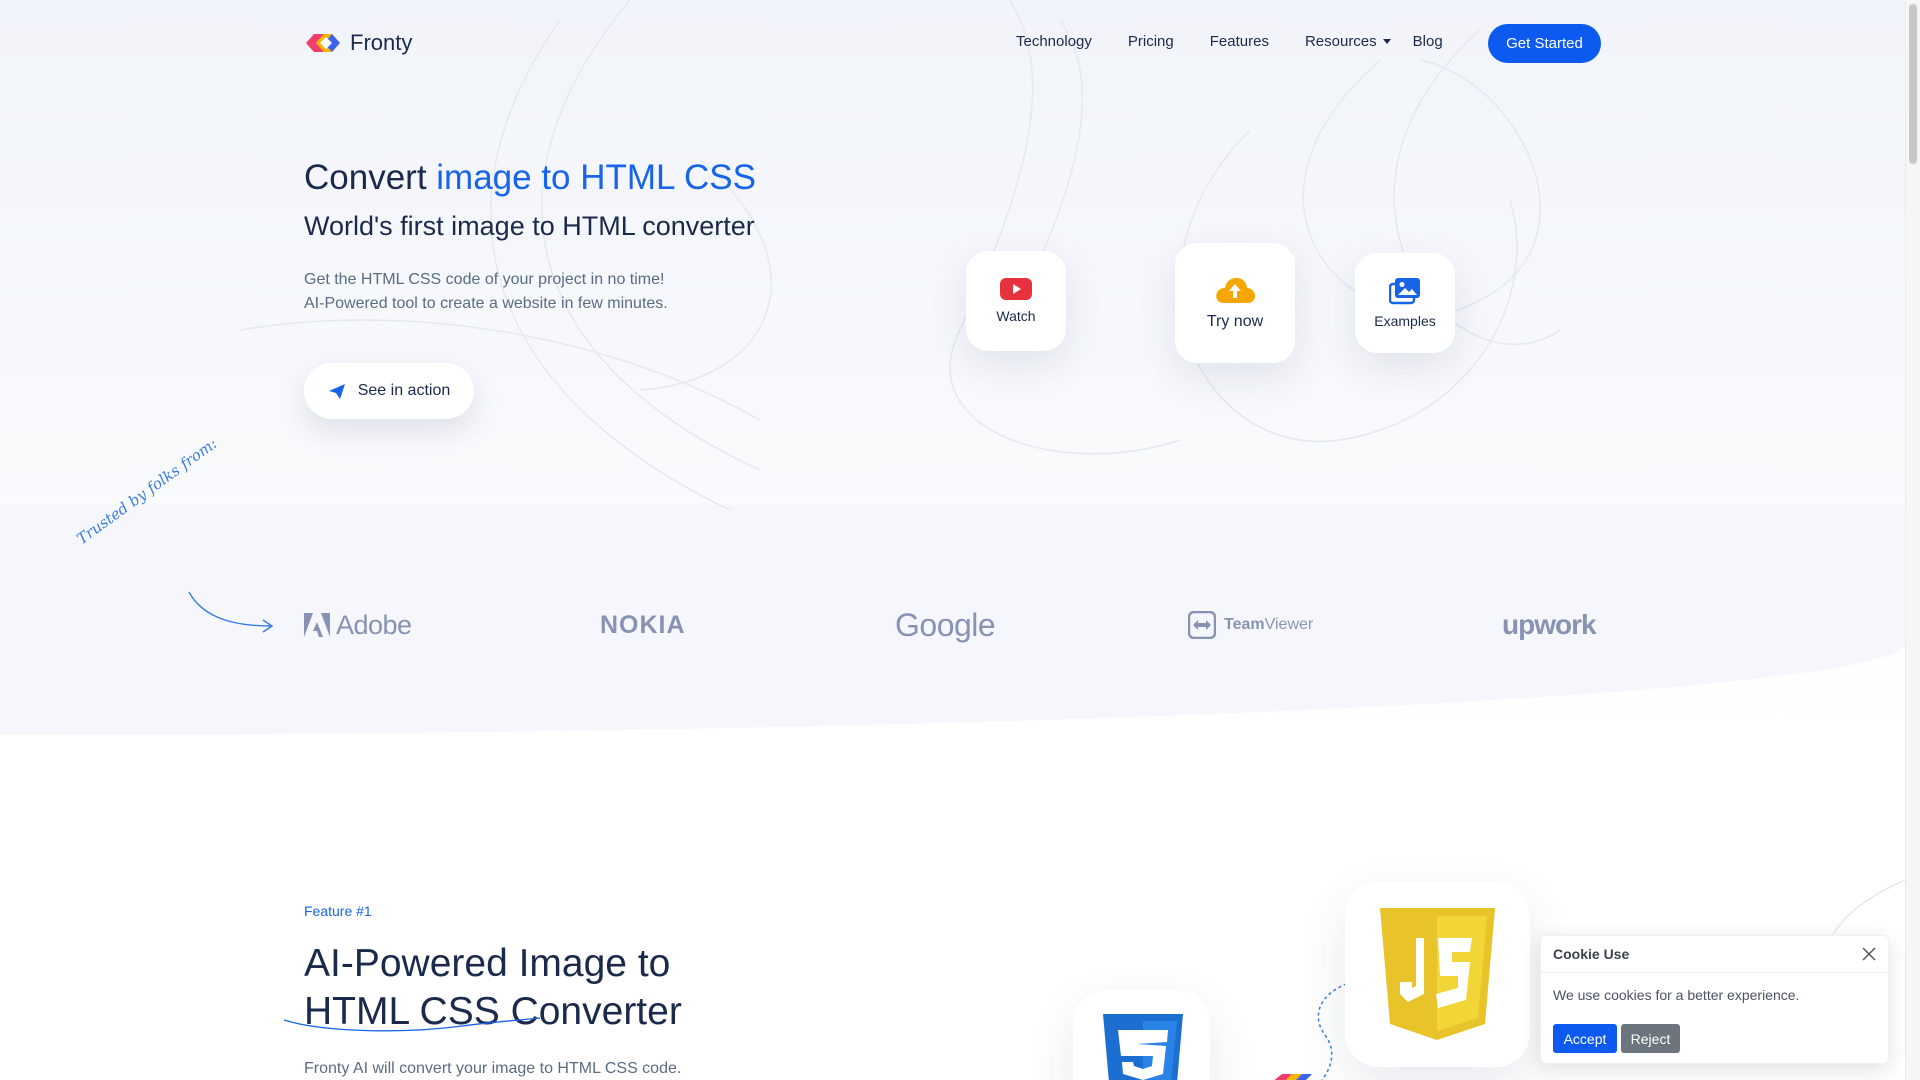 The image size is (1920, 1080). What do you see at coordinates (1428, 41) in the screenshot?
I see `nav-link-blog: Blog` at bounding box center [1428, 41].